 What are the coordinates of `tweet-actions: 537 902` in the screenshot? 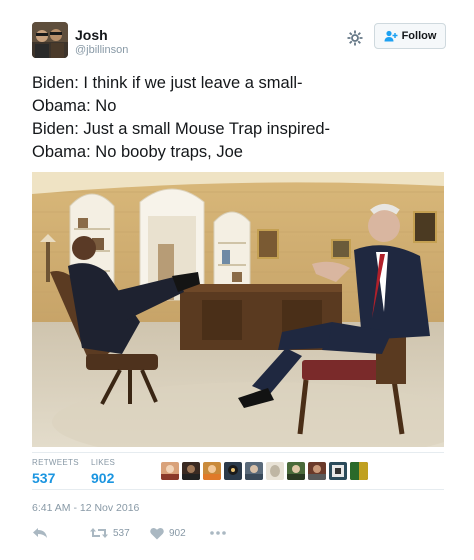 It's located at (239, 533).